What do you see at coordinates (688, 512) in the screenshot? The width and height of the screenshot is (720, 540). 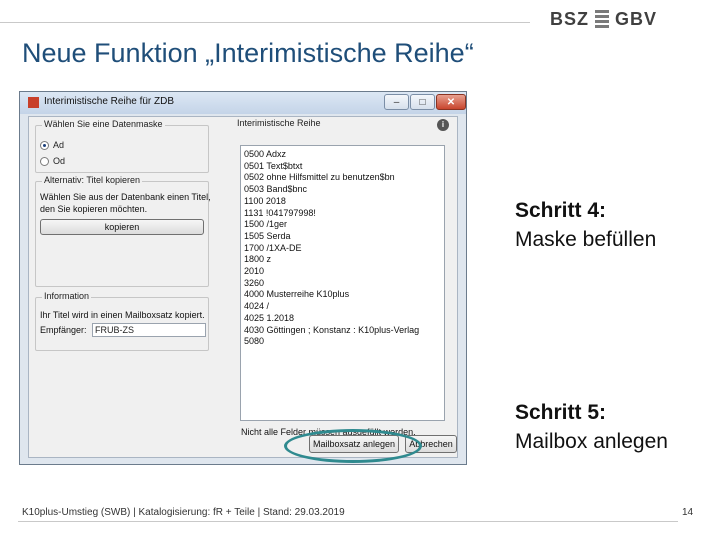 I see `page-number: 14` at bounding box center [688, 512].